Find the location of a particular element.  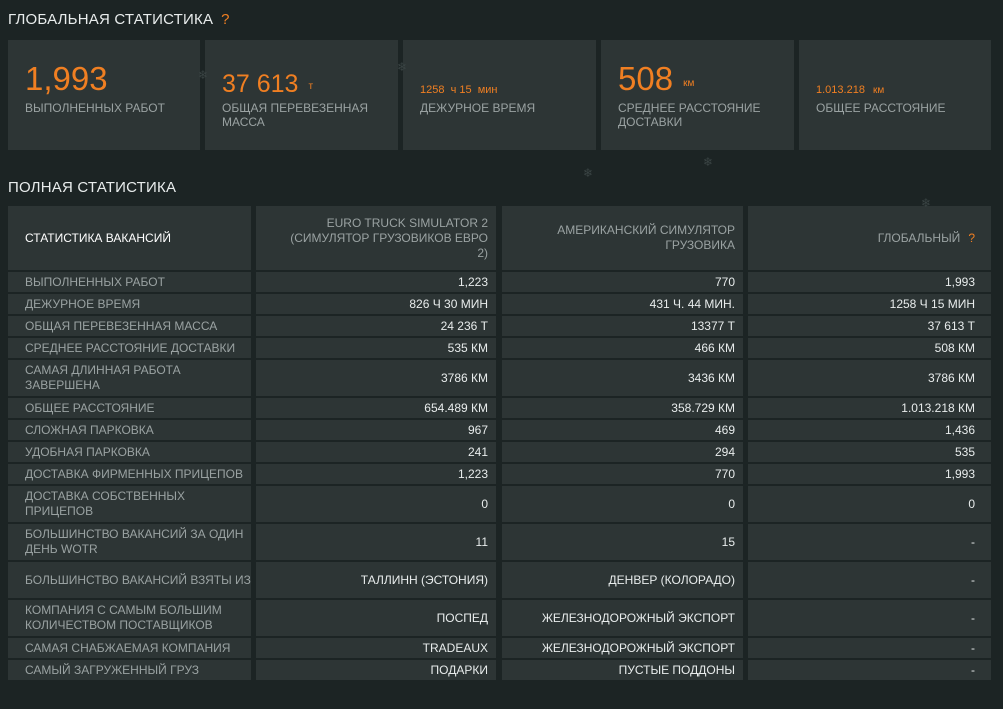

row-value-global: 0 is located at coordinates (869, 504).